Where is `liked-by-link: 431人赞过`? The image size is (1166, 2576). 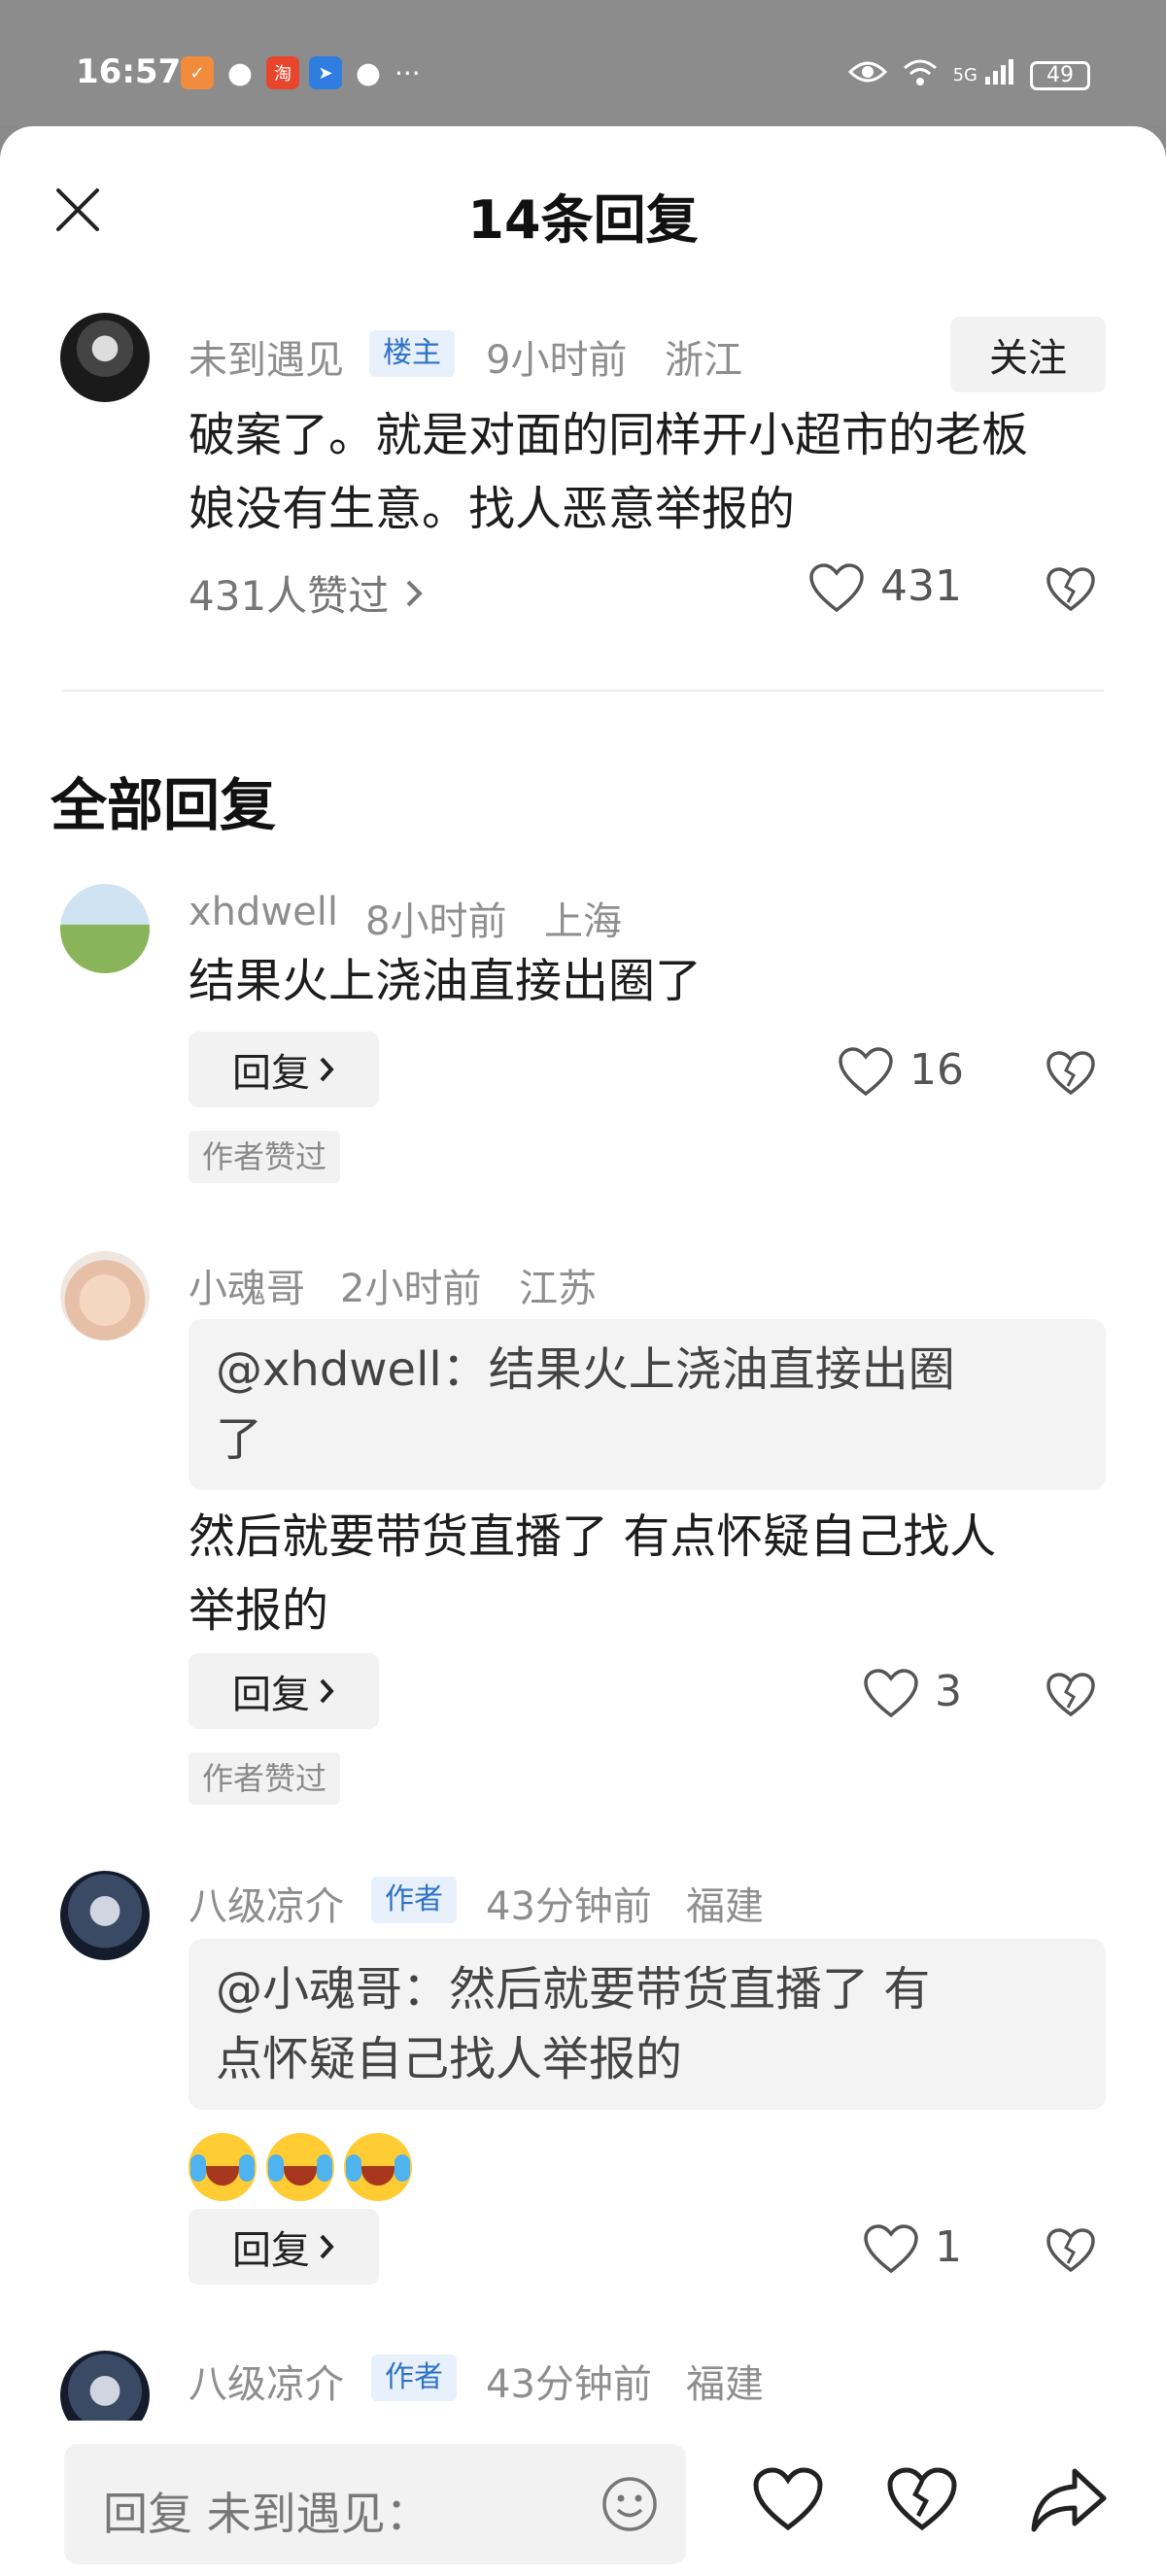
liked-by-link: 431人赞过 is located at coordinates (307, 593).